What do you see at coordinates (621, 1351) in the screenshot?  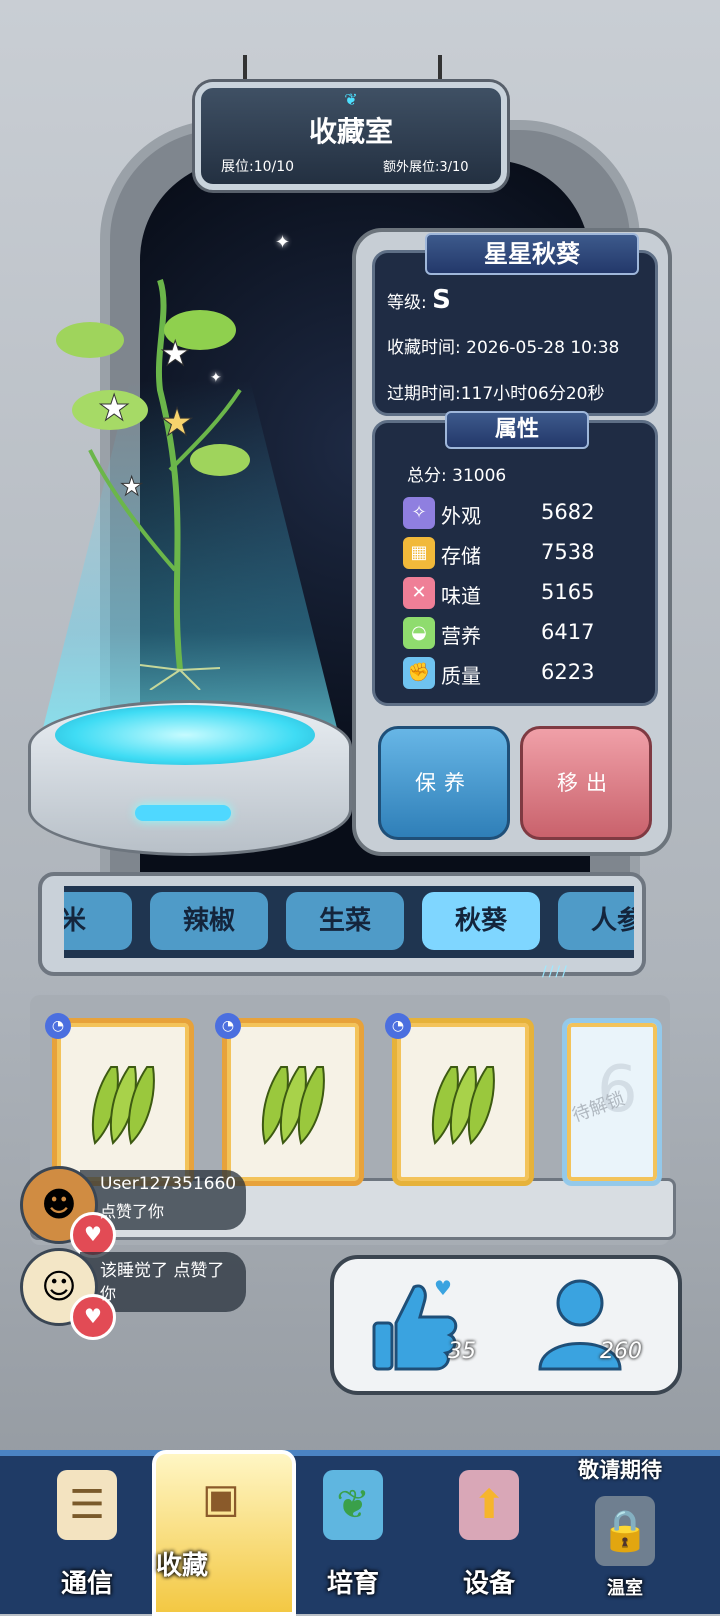 I see `follower-count: 260` at bounding box center [621, 1351].